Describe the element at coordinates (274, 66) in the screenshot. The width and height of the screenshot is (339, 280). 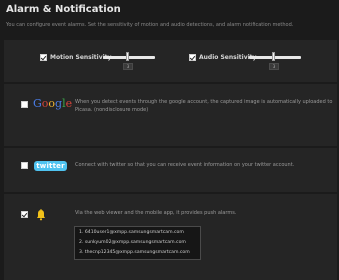
I see `audio-sensitivity-value: 3` at that location.